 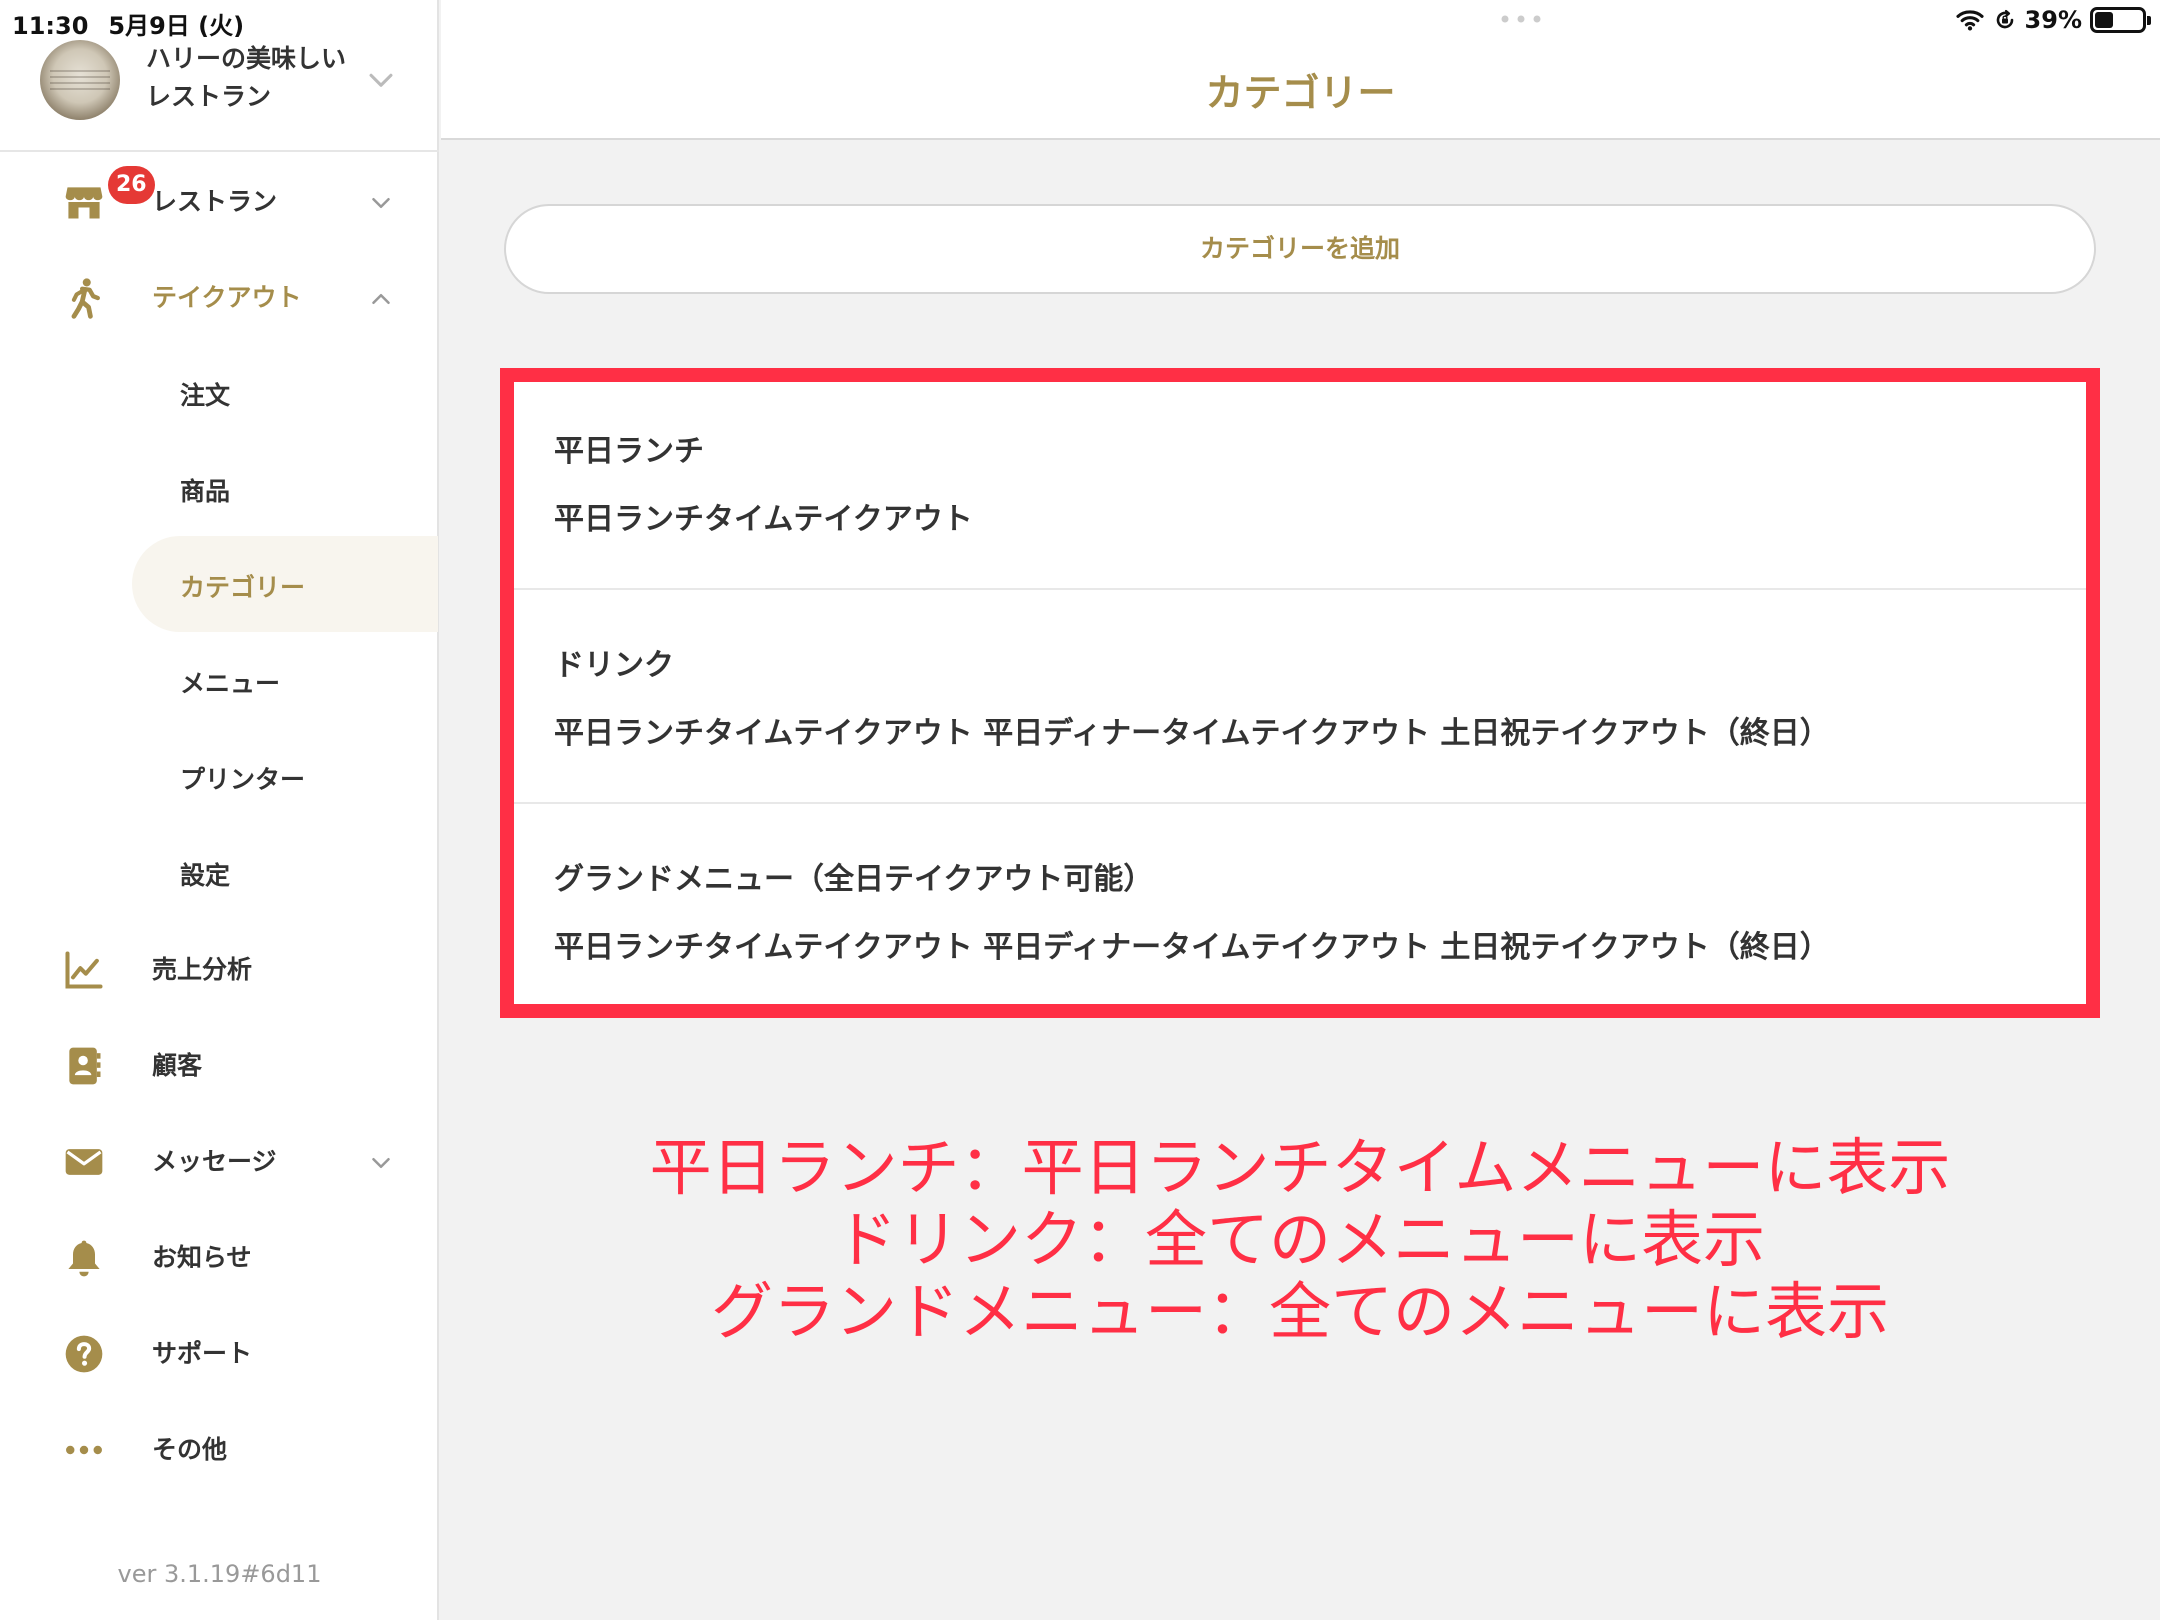 I want to click on sidebar-subitem-menus: メニュー, so click(x=285, y=680).